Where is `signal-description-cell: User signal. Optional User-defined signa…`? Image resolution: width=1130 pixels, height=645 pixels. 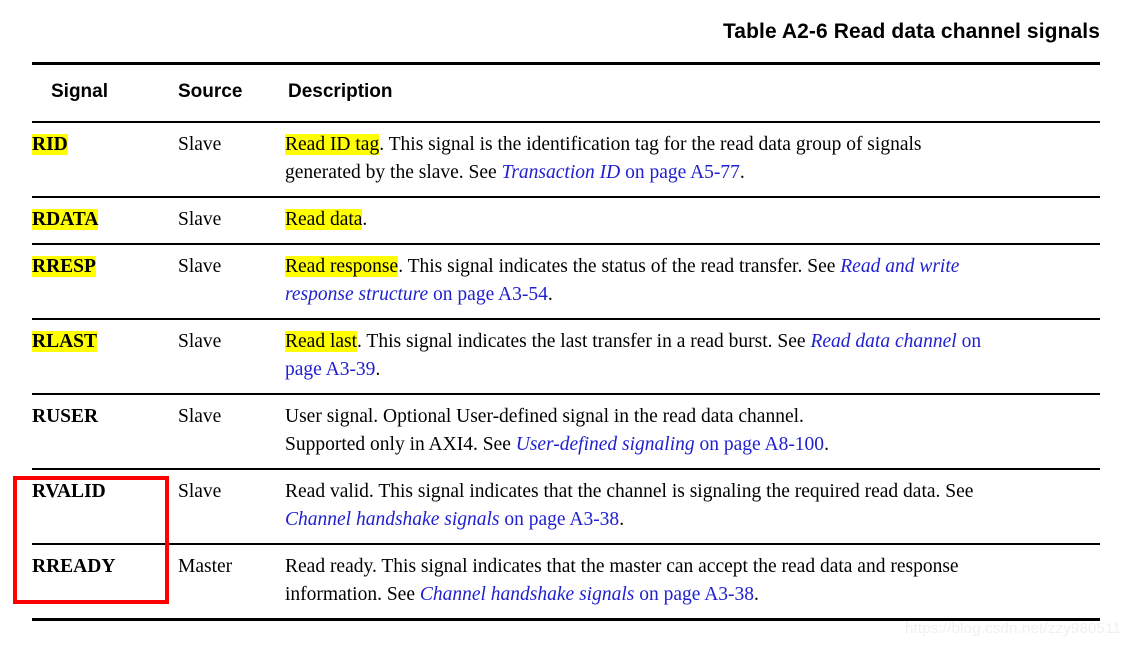
signal-description-cell: User signal. Optional User-defined signa… is located at coordinates (692, 432).